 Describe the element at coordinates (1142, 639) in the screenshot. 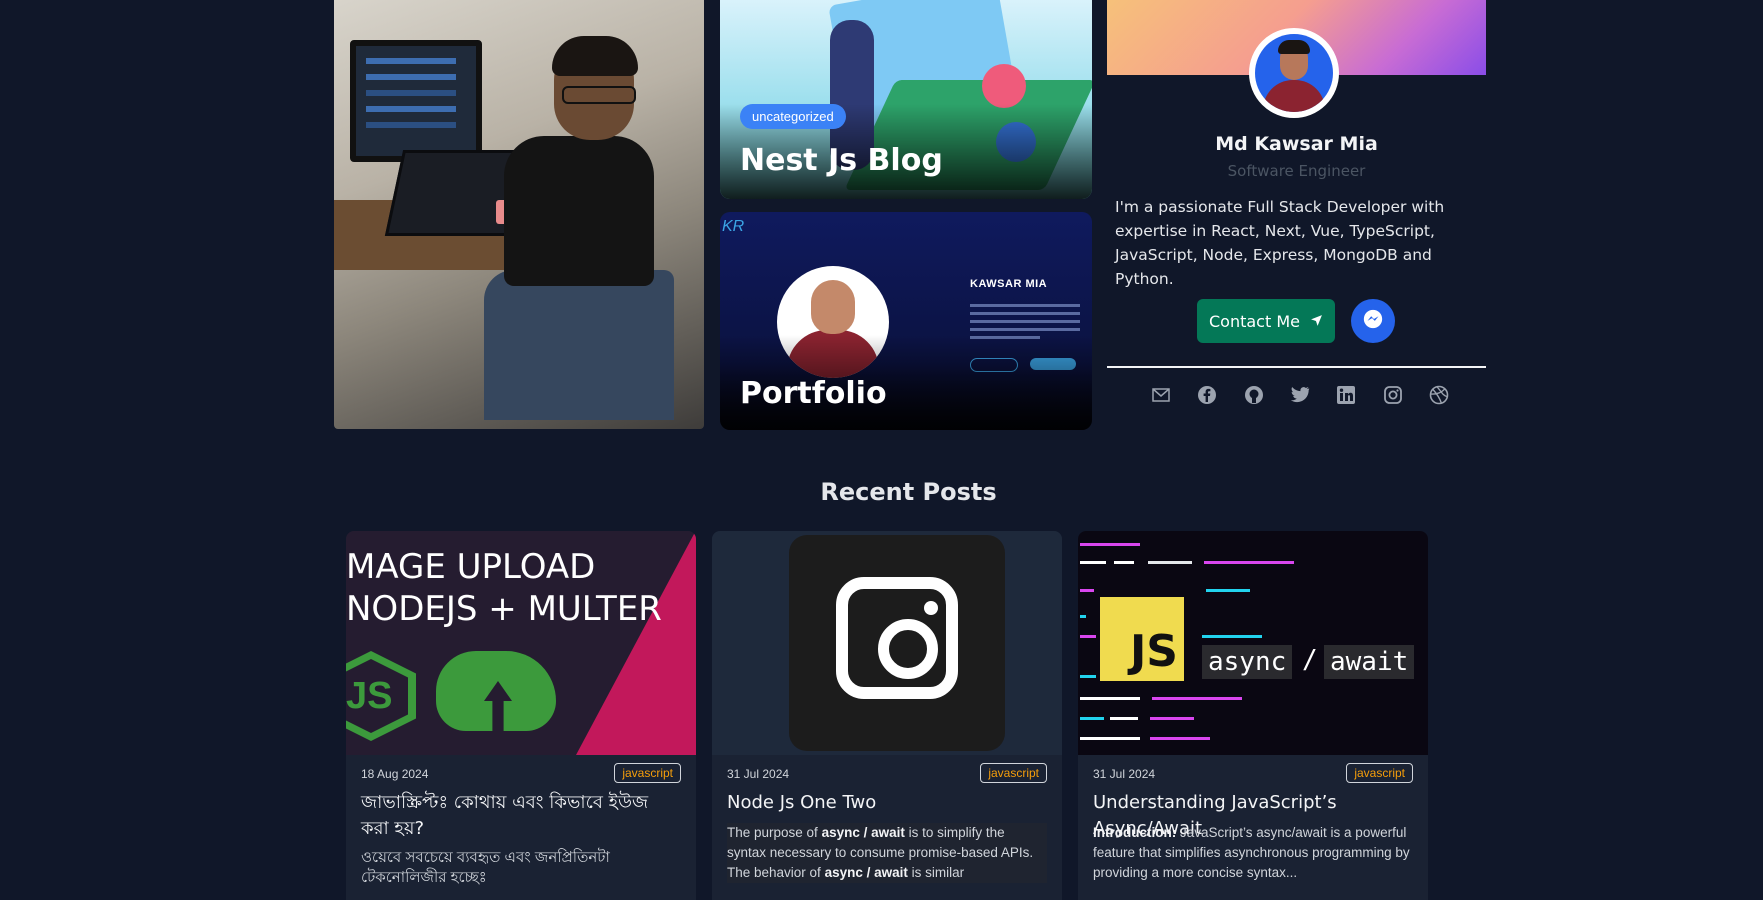

I see `javascript-logo-icon: JS` at that location.